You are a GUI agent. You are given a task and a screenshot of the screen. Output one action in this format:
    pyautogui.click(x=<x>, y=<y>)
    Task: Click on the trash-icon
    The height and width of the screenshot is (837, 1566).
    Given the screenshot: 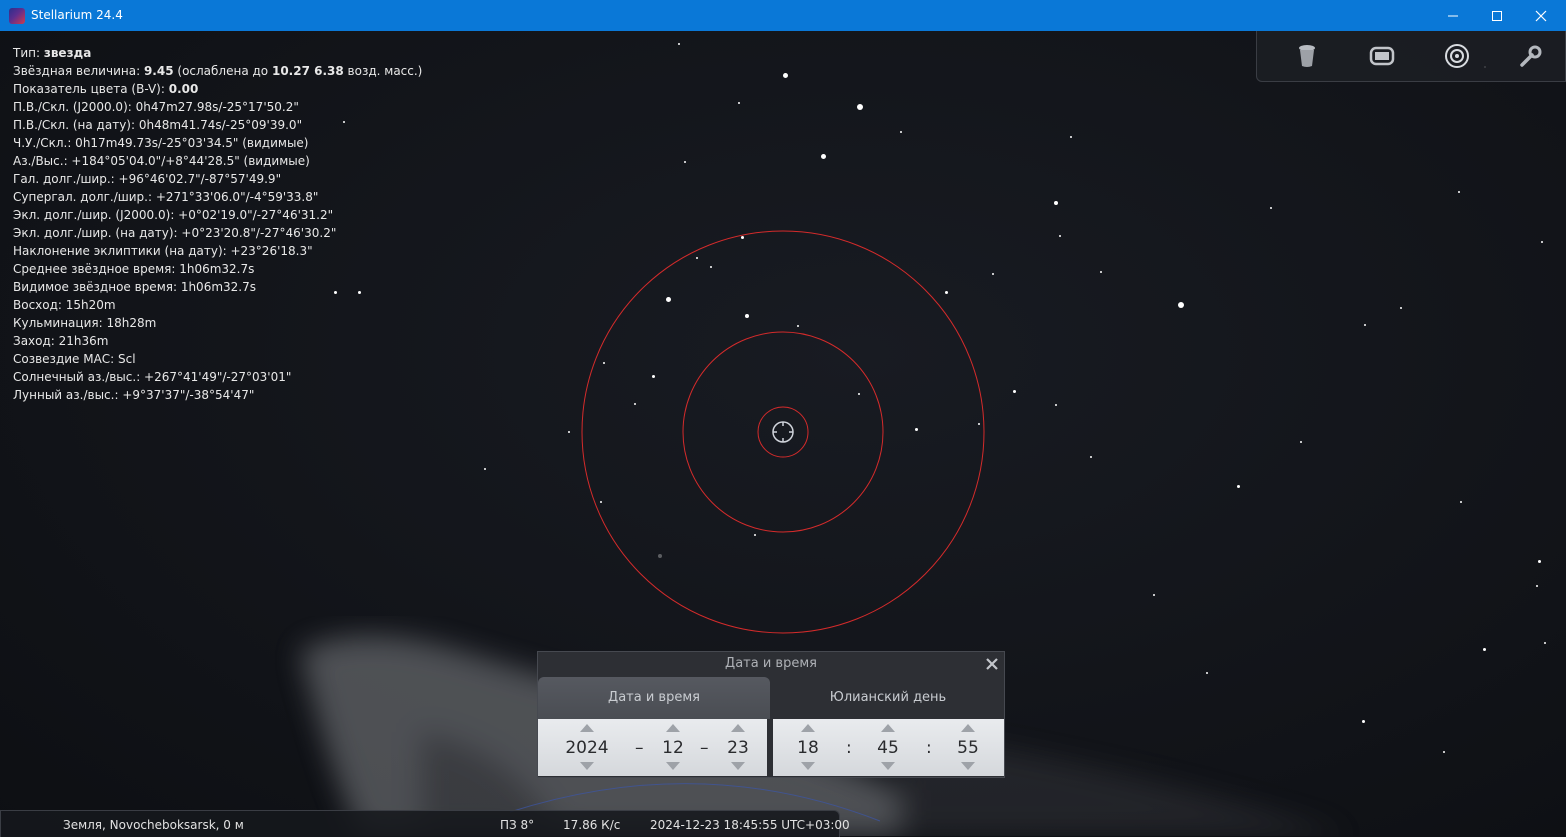 What is the action you would take?
    pyautogui.click(x=1307, y=56)
    